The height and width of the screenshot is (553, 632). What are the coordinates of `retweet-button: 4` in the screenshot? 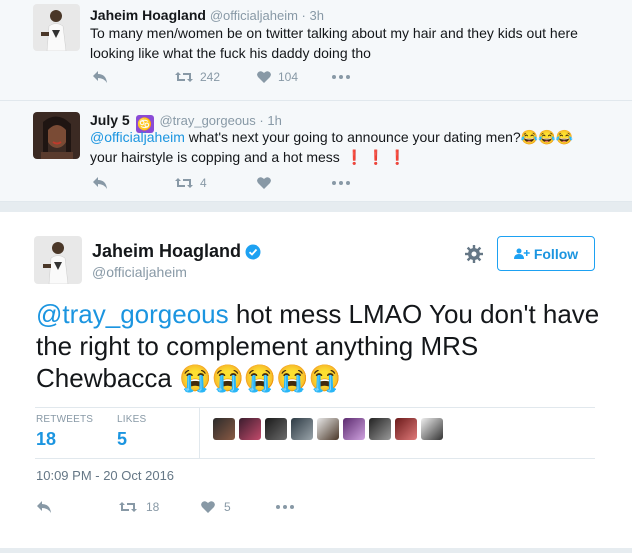 It's located at (215, 183).